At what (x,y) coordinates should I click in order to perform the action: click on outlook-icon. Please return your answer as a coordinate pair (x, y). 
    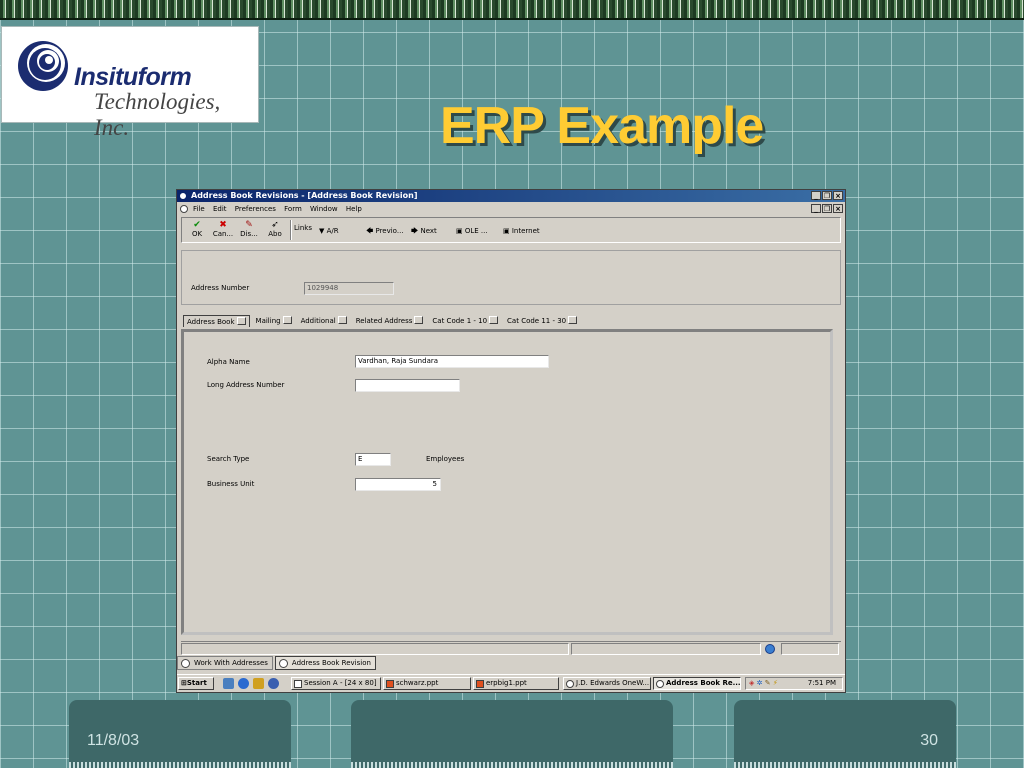
    Looking at the image, I should click on (258, 683).